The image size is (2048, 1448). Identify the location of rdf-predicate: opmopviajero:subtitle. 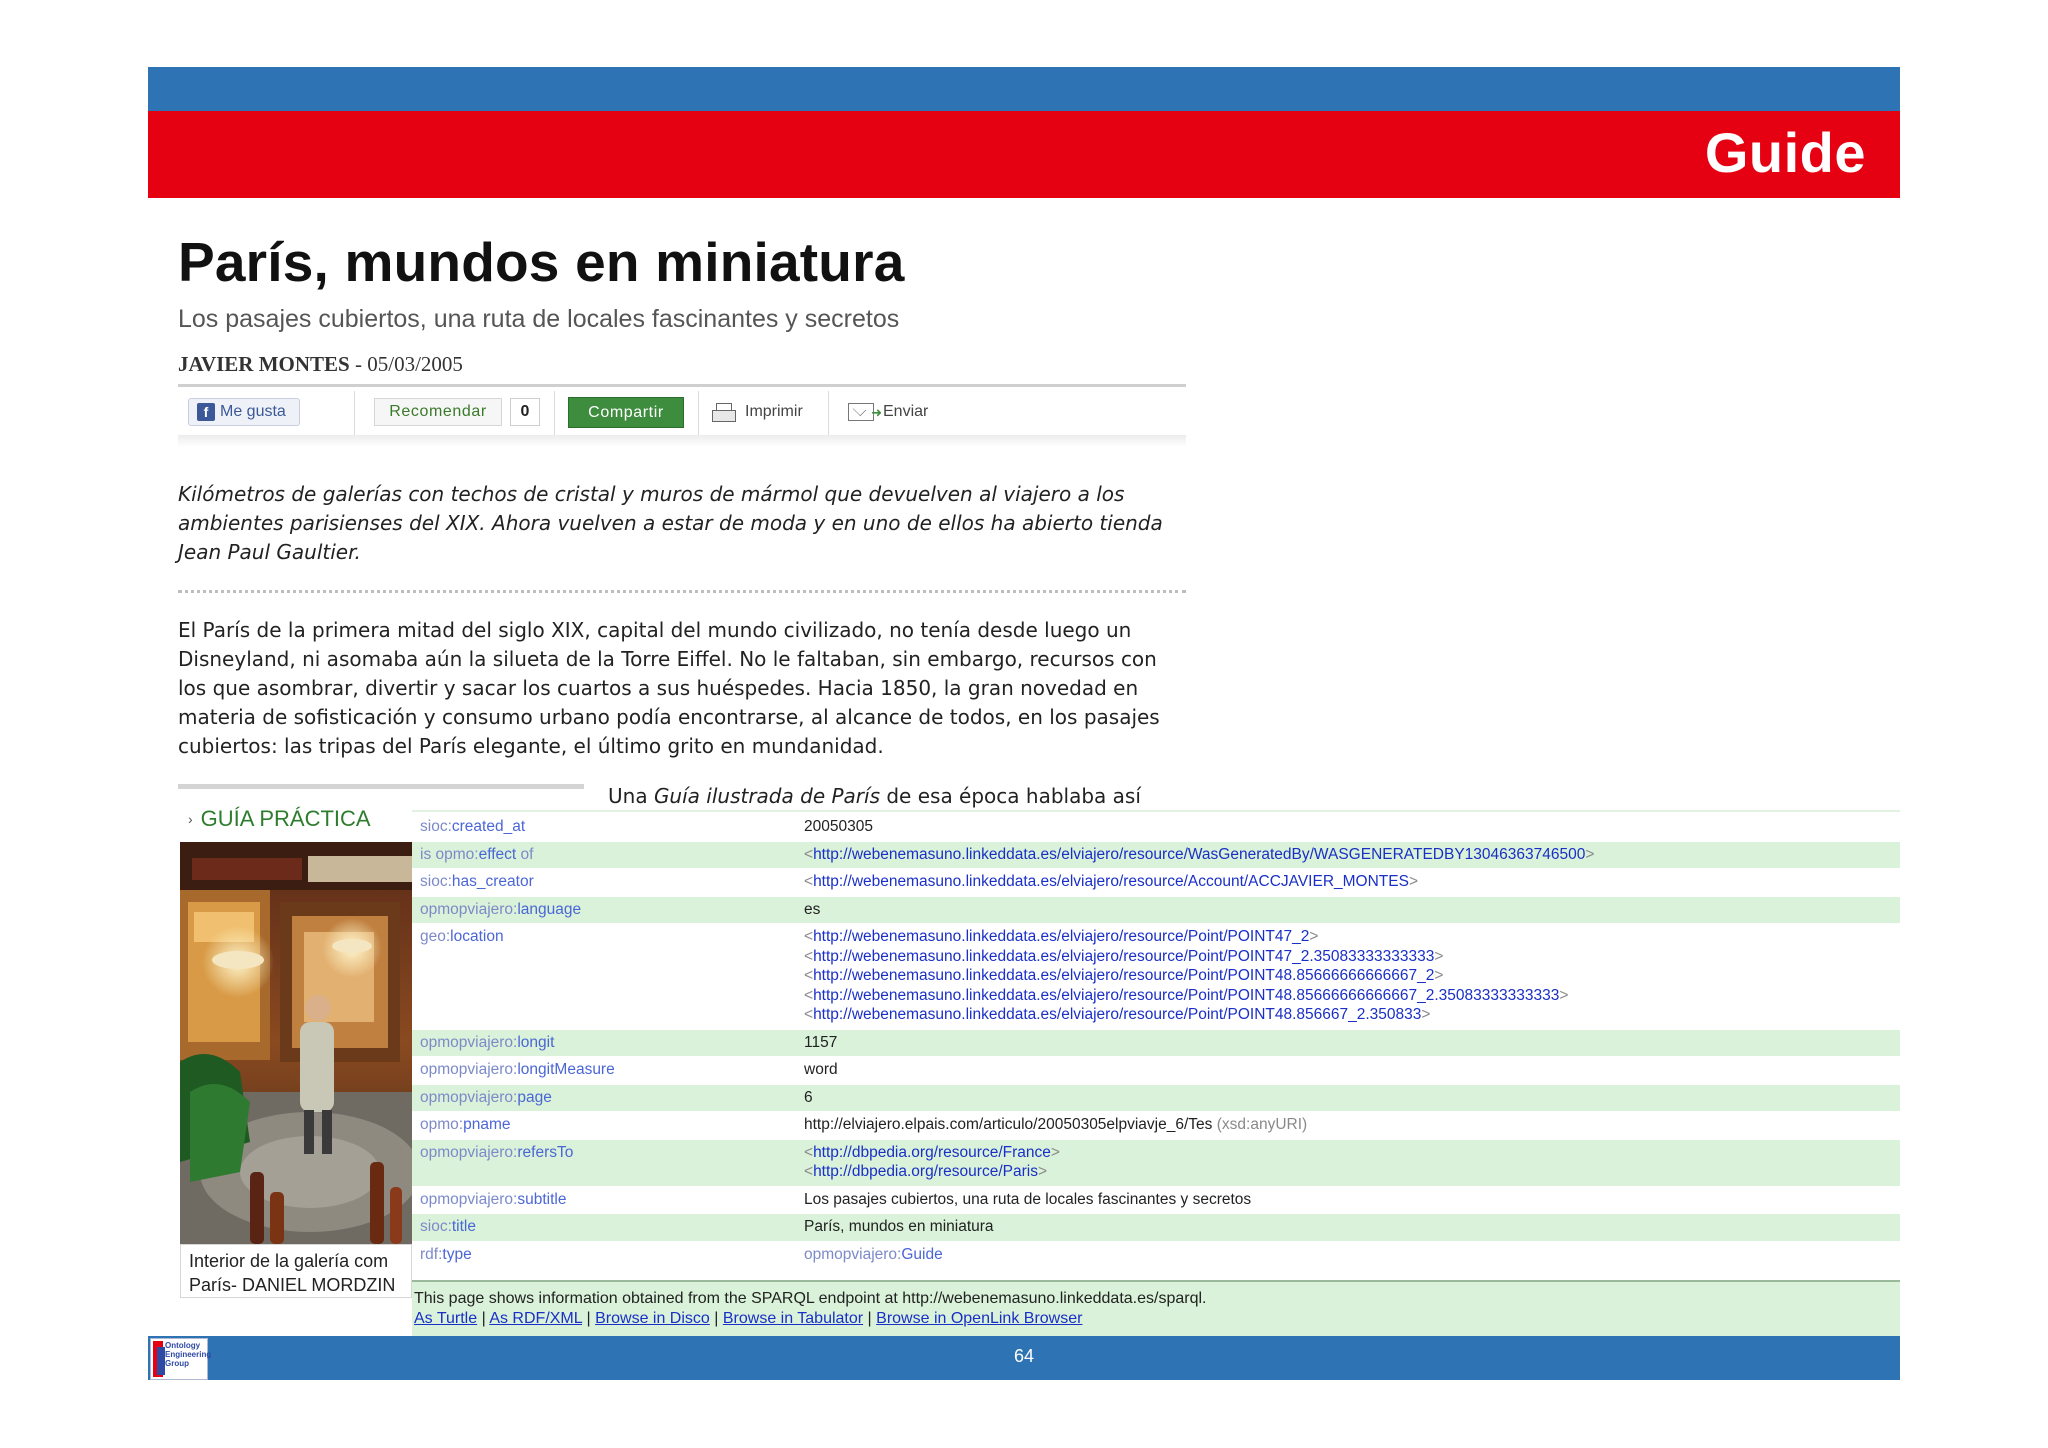
(493, 1200).